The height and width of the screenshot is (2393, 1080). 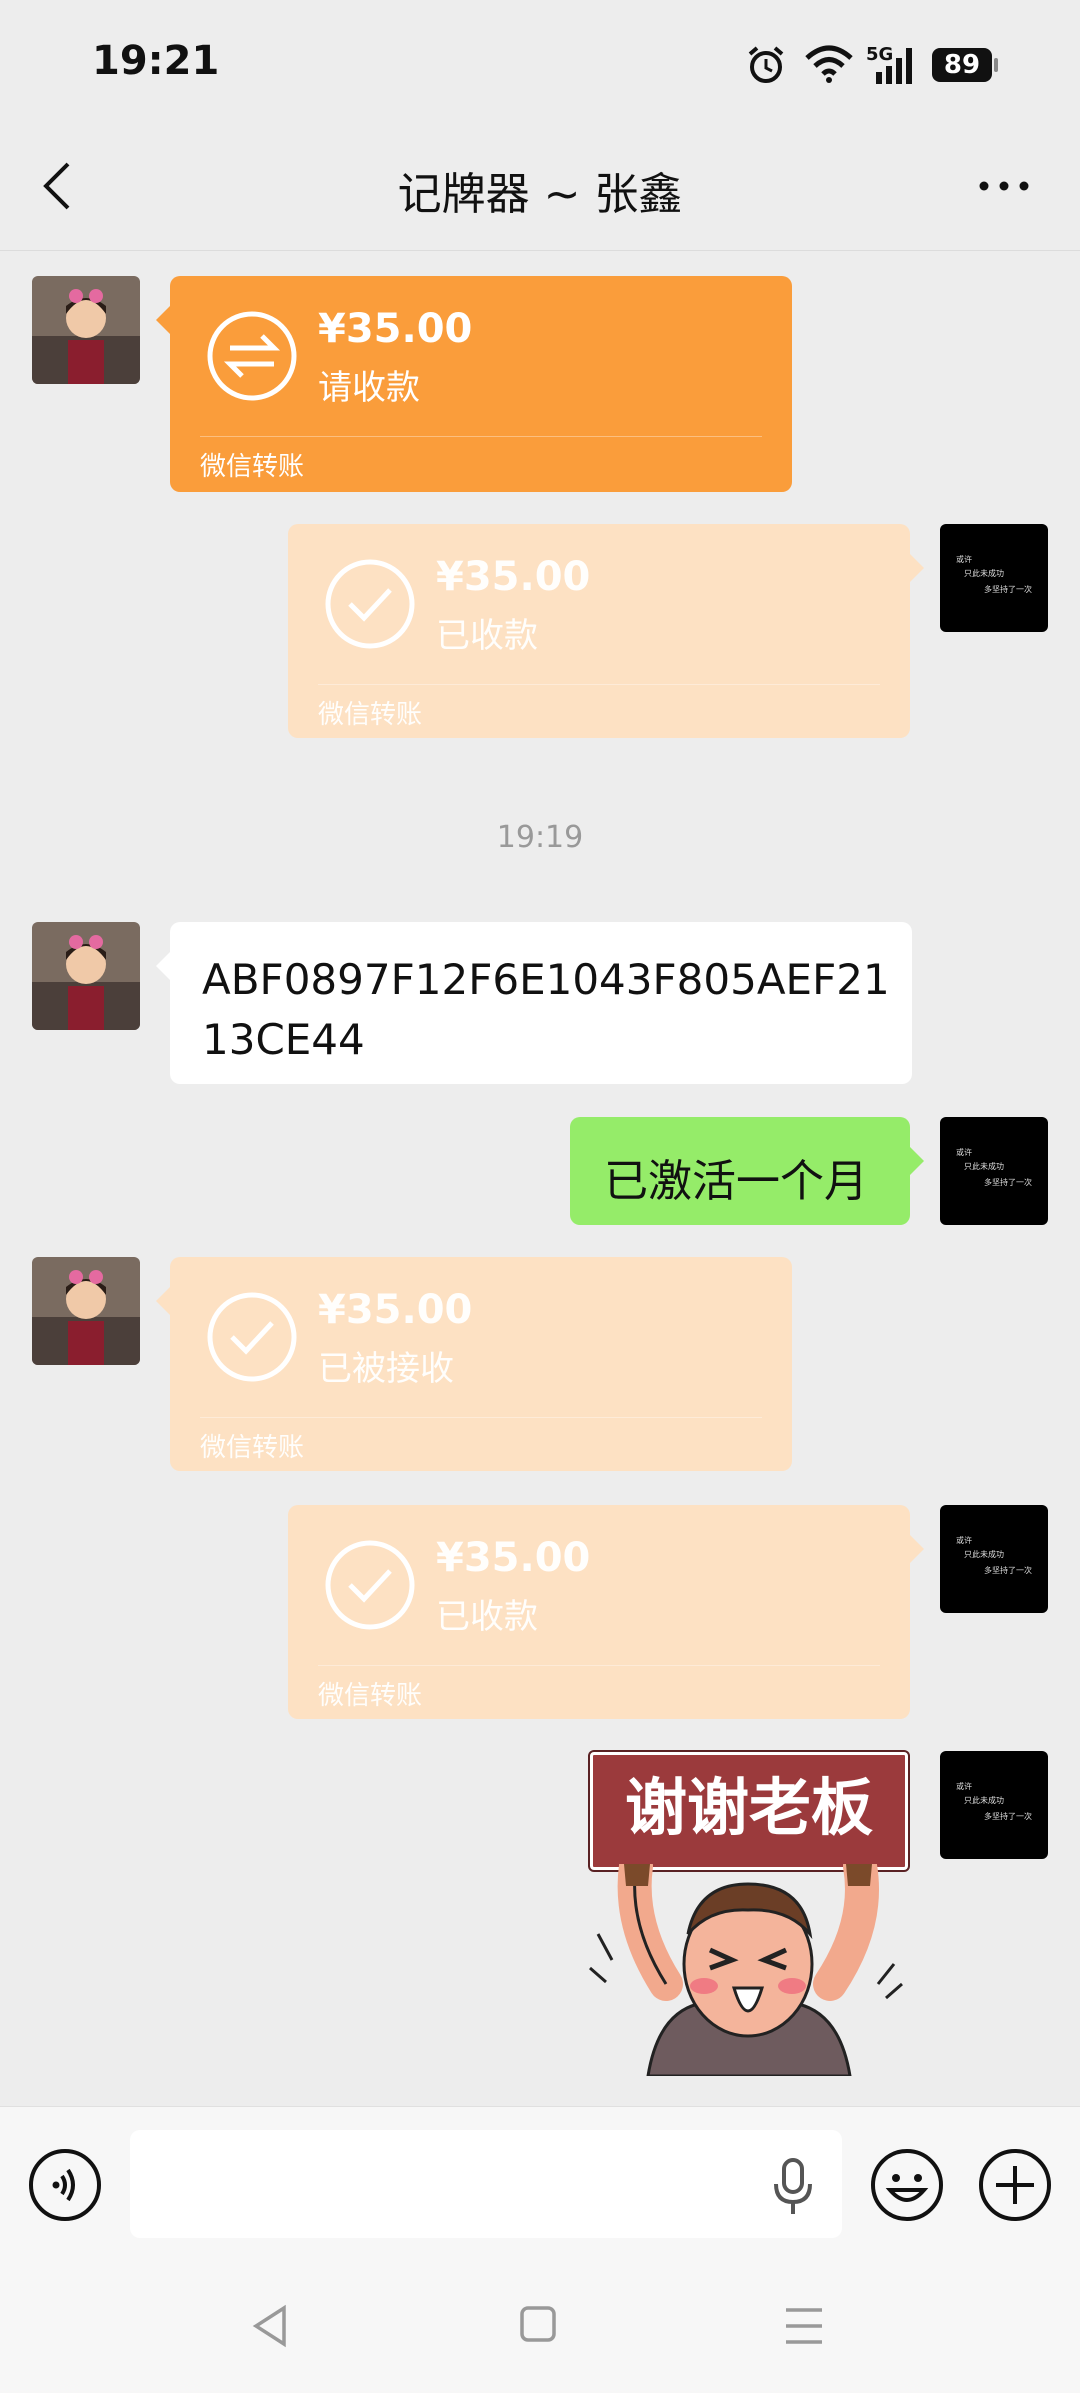 I want to click on sticker-message: 谢谢老板, so click(x=748, y=1914).